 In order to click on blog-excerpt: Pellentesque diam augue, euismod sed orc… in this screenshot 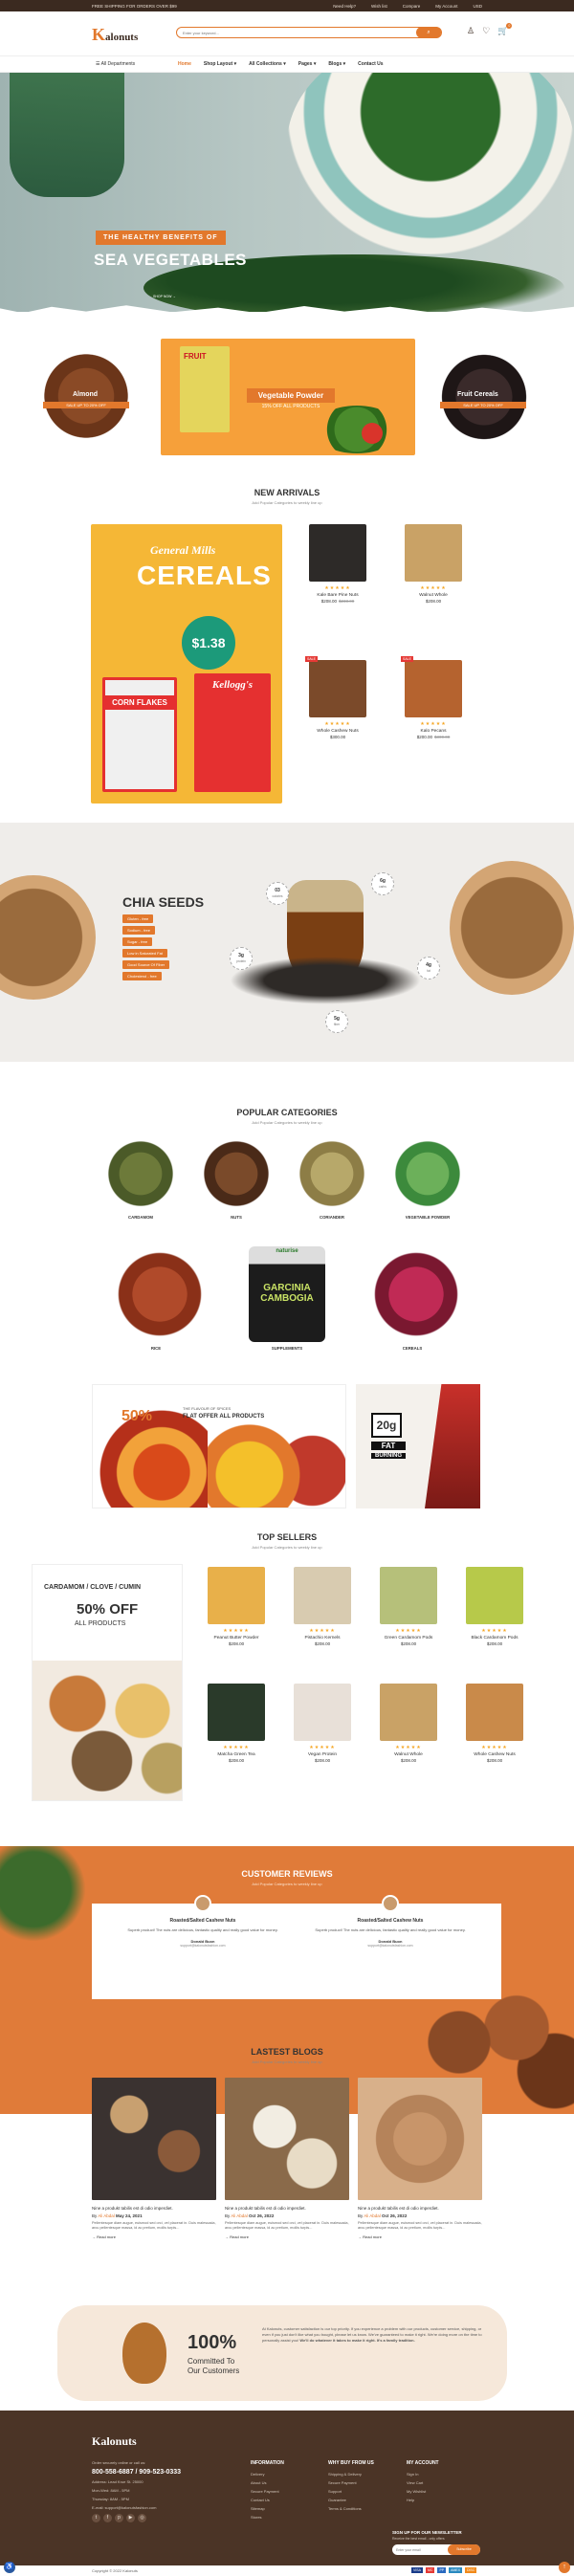, I will do `click(420, 2225)`.